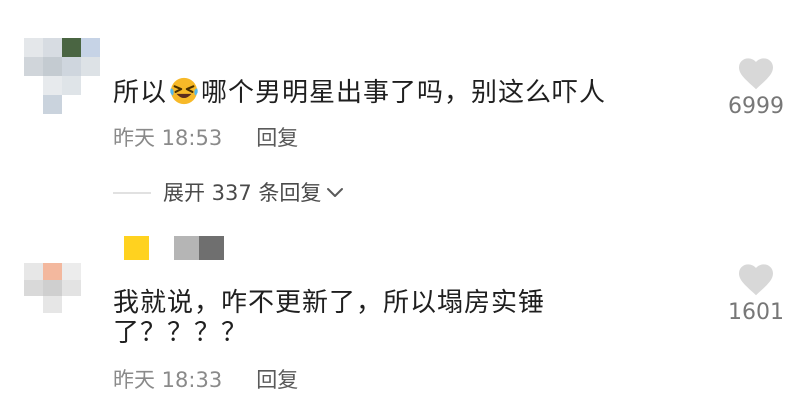  I want to click on like-count: 6999, so click(756, 106).